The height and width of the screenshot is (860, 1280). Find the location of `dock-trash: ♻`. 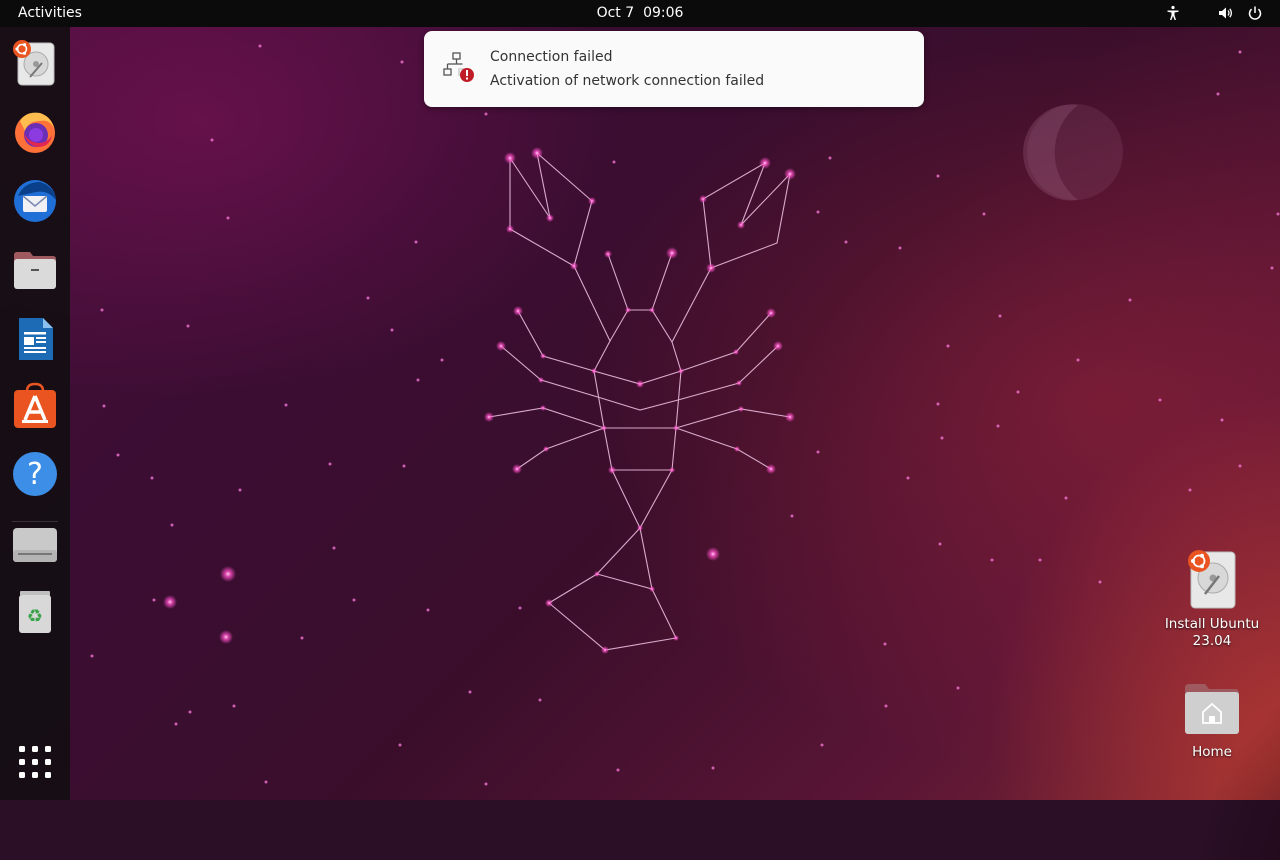

dock-trash: ♻ is located at coordinates (35, 612).